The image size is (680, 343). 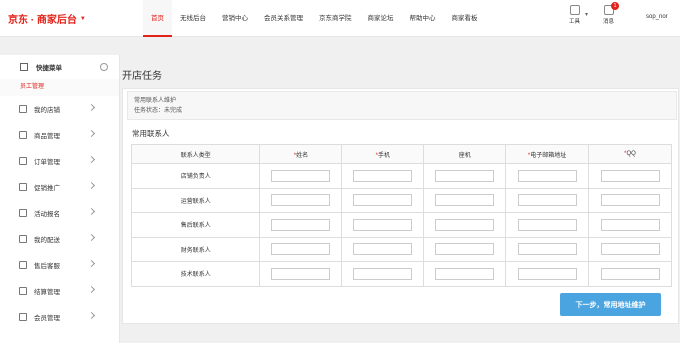 What do you see at coordinates (47, 162) in the screenshot?
I see `sidebar-item-label: 订单管理` at bounding box center [47, 162].